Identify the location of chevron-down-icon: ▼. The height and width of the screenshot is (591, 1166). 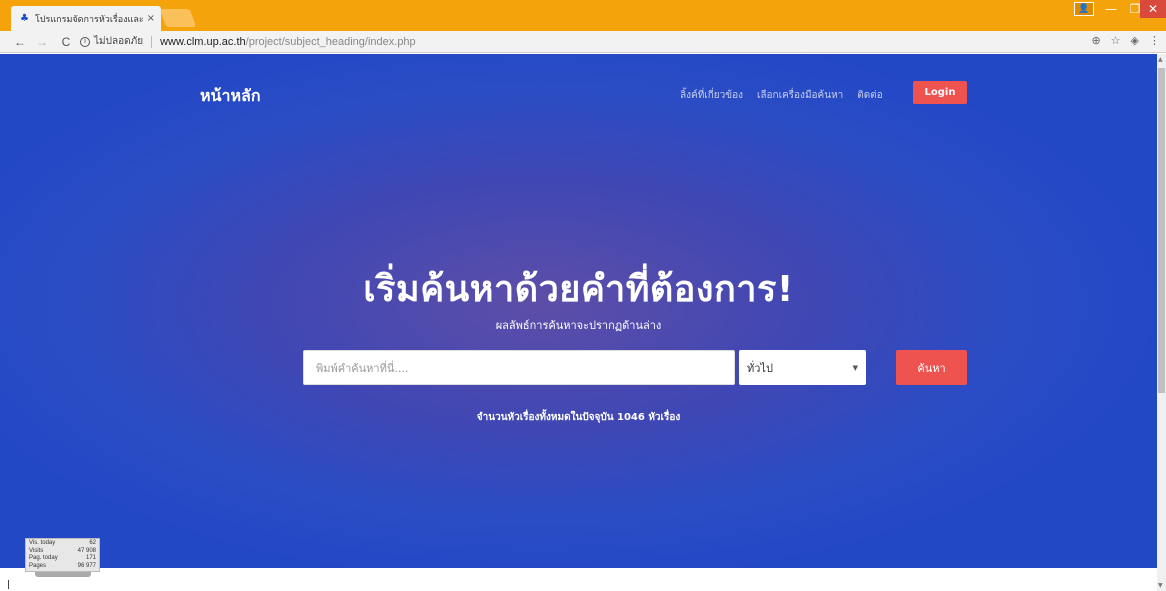
(855, 367).